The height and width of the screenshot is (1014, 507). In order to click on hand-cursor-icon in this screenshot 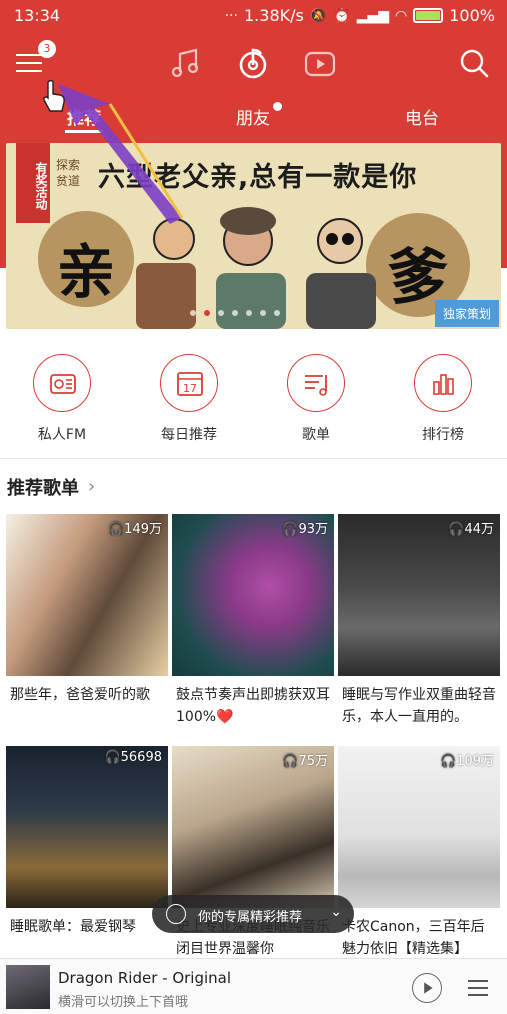, I will do `click(54, 95)`.